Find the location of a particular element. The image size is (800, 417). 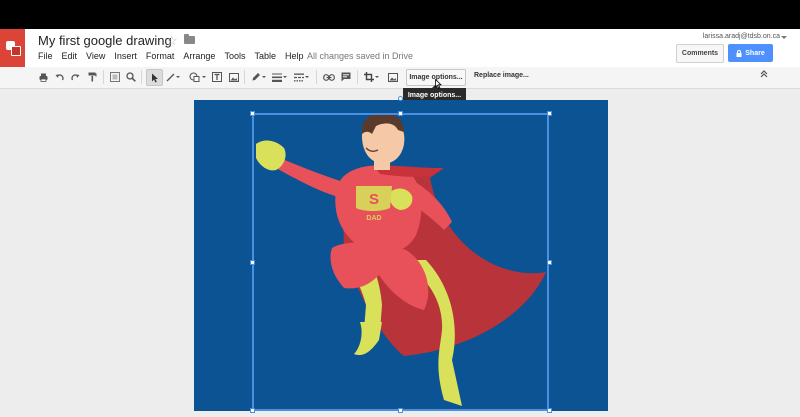

menu-edit: Edit is located at coordinates (70, 56).